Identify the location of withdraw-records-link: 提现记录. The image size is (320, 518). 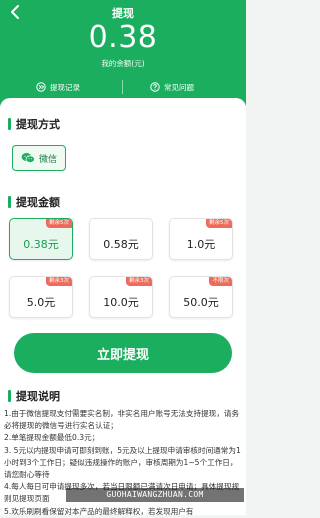
(58, 87).